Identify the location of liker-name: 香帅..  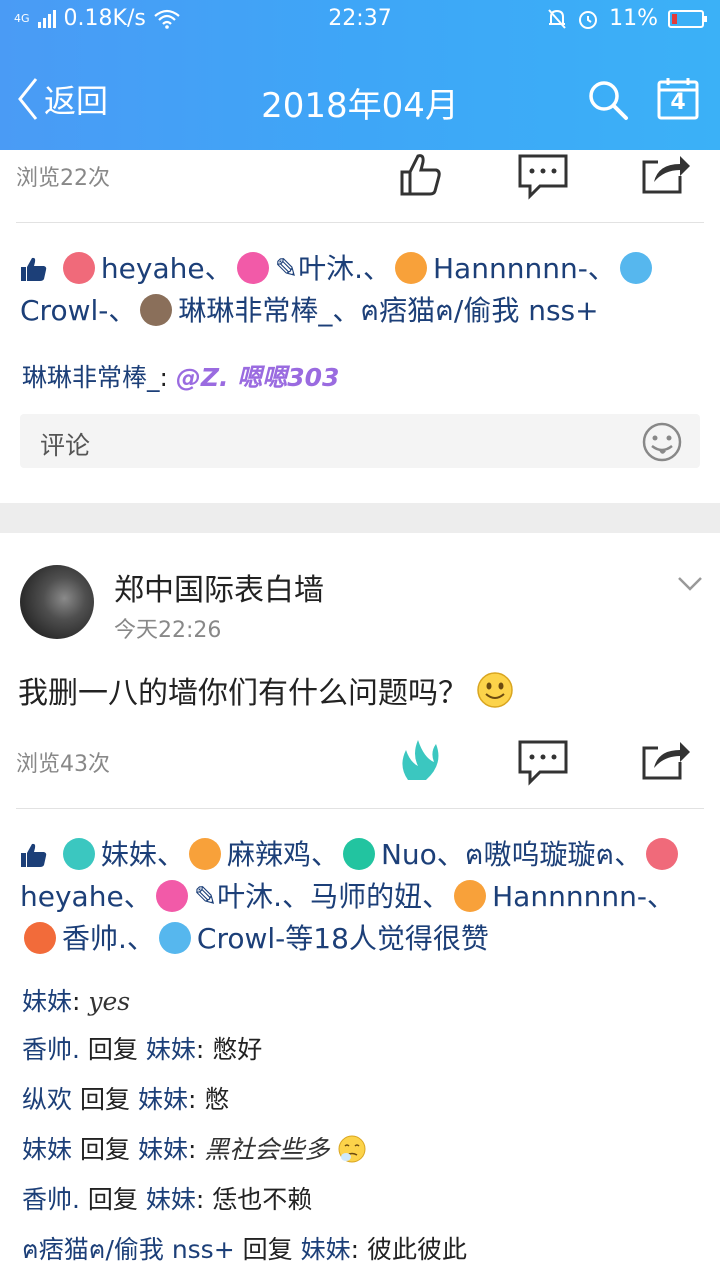
(94, 938).